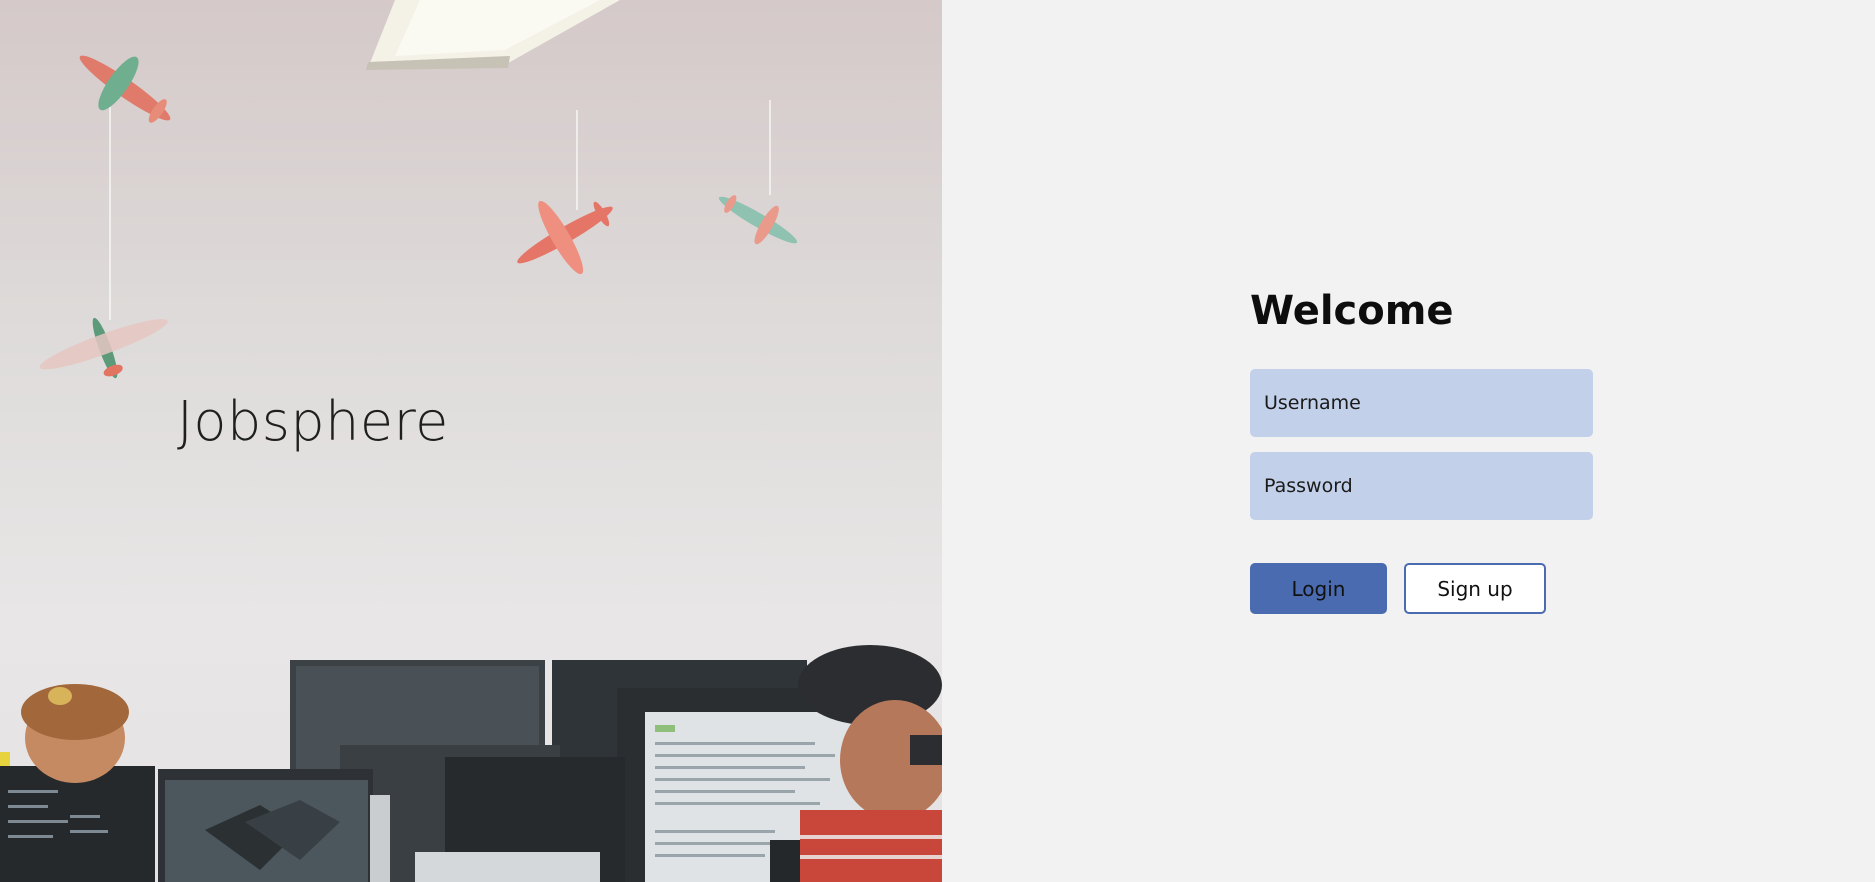  Describe the element at coordinates (1318, 588) in the screenshot. I see `login-button: Login` at that location.